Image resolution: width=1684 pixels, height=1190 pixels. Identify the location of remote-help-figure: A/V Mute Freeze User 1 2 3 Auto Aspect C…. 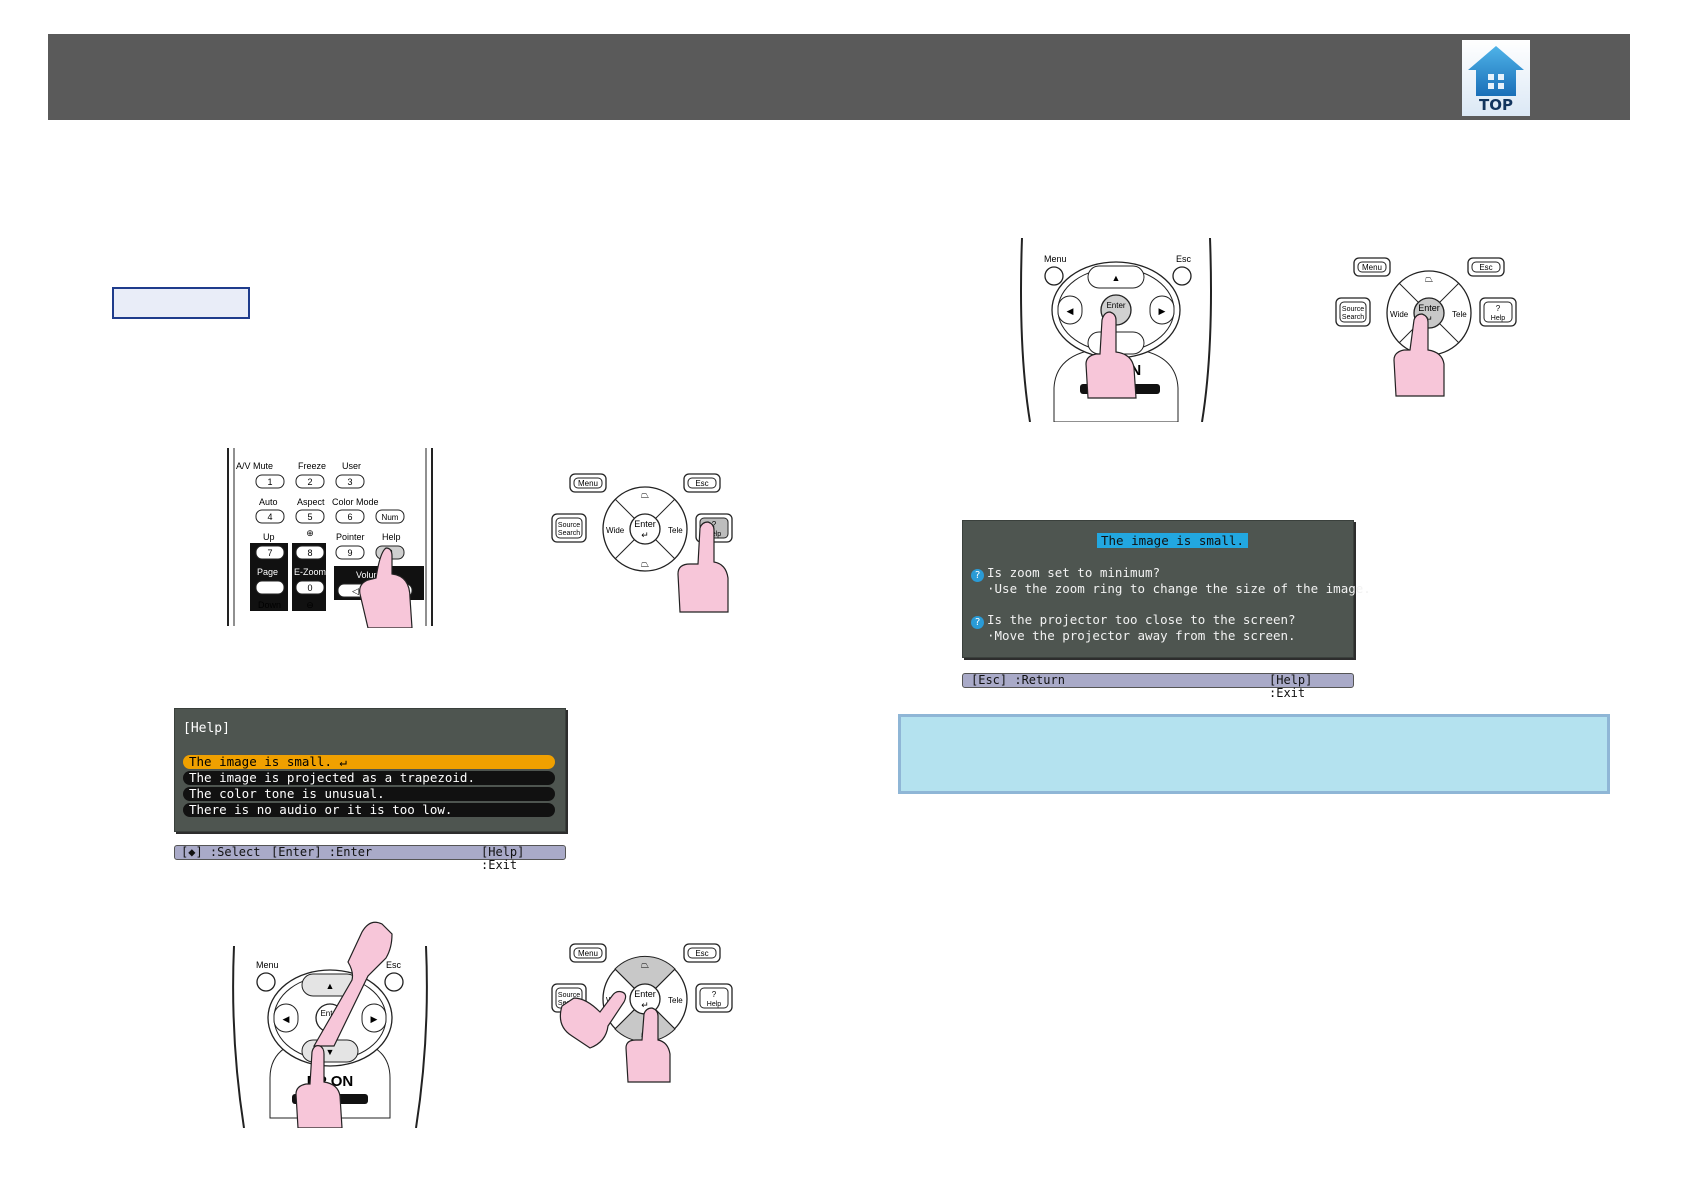
(330, 538).